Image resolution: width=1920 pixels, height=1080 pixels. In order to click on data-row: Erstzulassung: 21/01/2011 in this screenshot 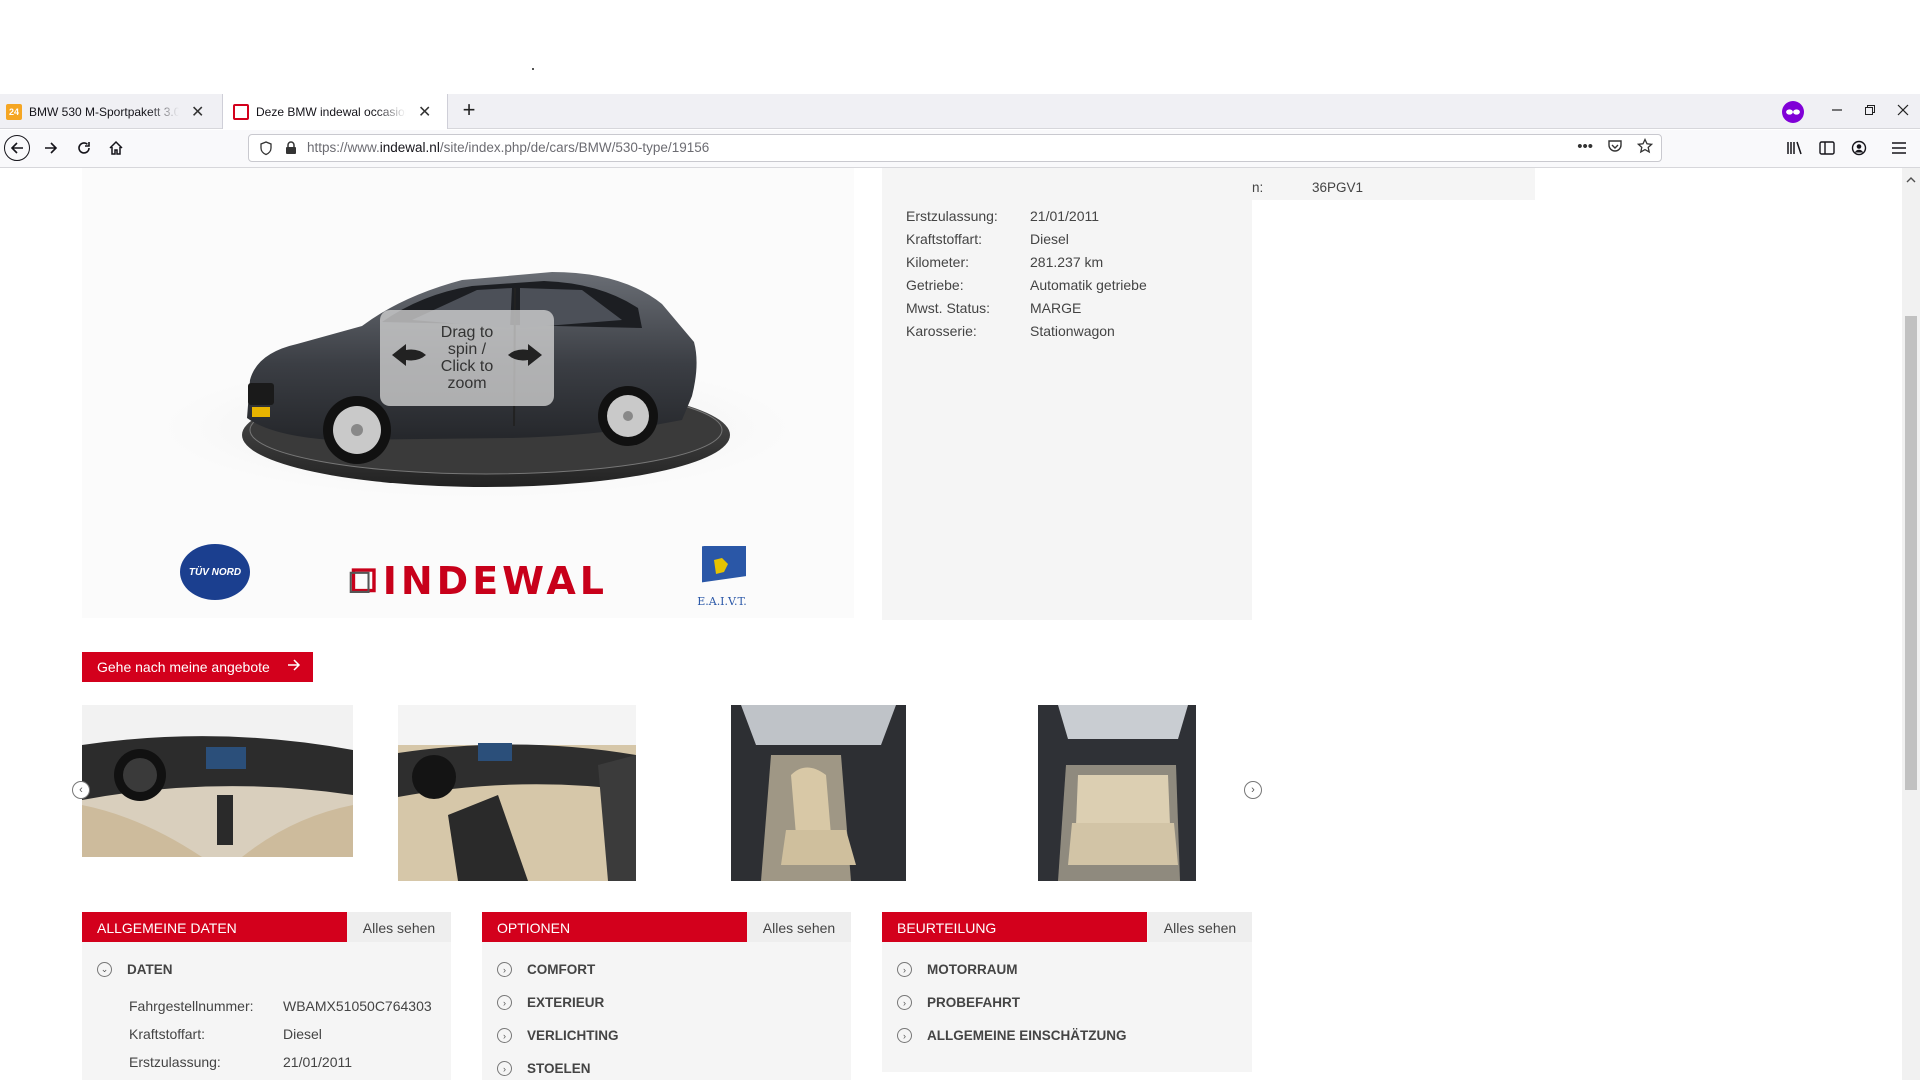, I will do `click(241, 1062)`.